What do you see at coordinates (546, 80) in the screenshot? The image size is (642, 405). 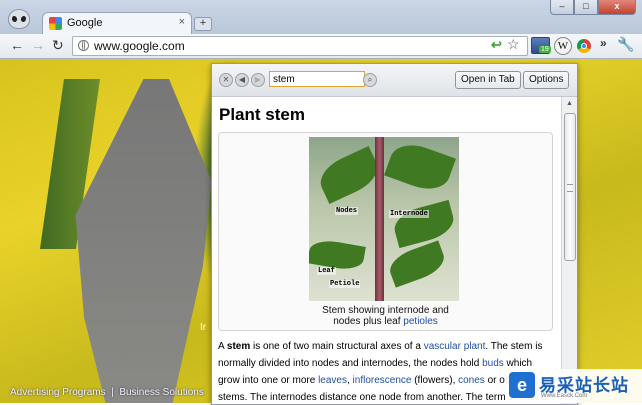 I see `options-button: Options` at bounding box center [546, 80].